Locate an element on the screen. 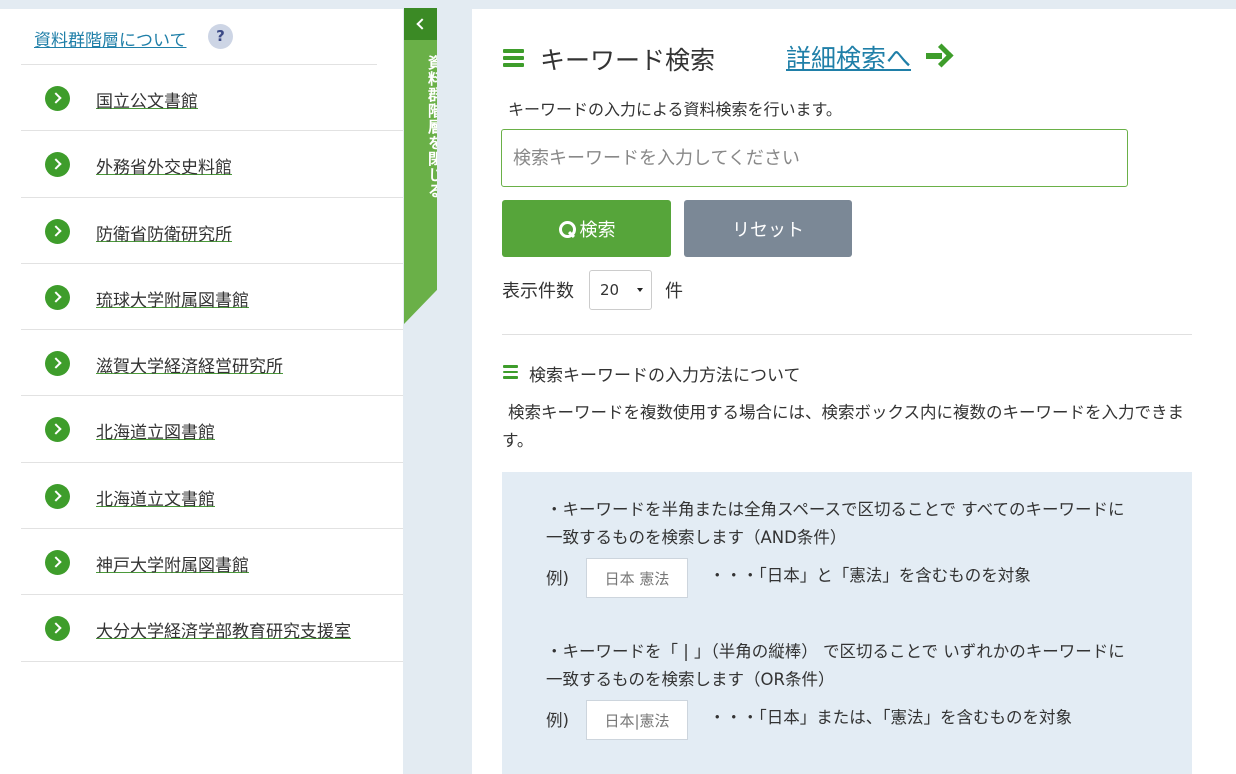 This screenshot has width=1236, height=774. repository-item: 北海道立文書館 is located at coordinates (212, 496).